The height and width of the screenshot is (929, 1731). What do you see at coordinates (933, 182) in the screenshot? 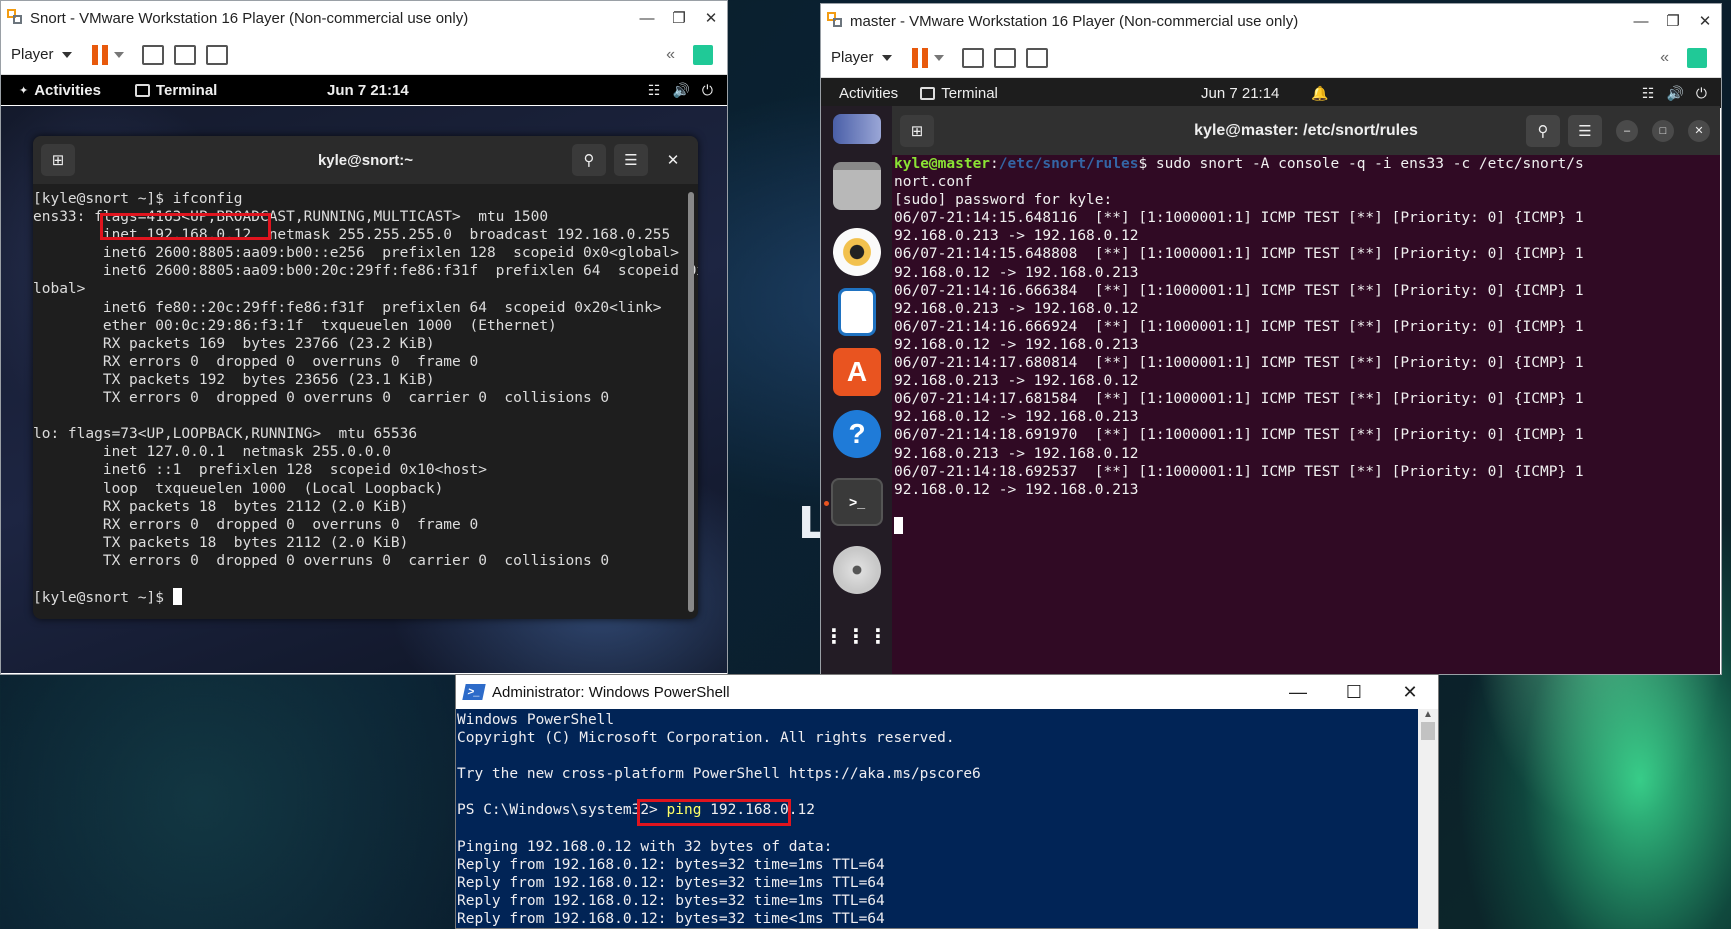
I see `terminal-line: nort.conf` at bounding box center [933, 182].